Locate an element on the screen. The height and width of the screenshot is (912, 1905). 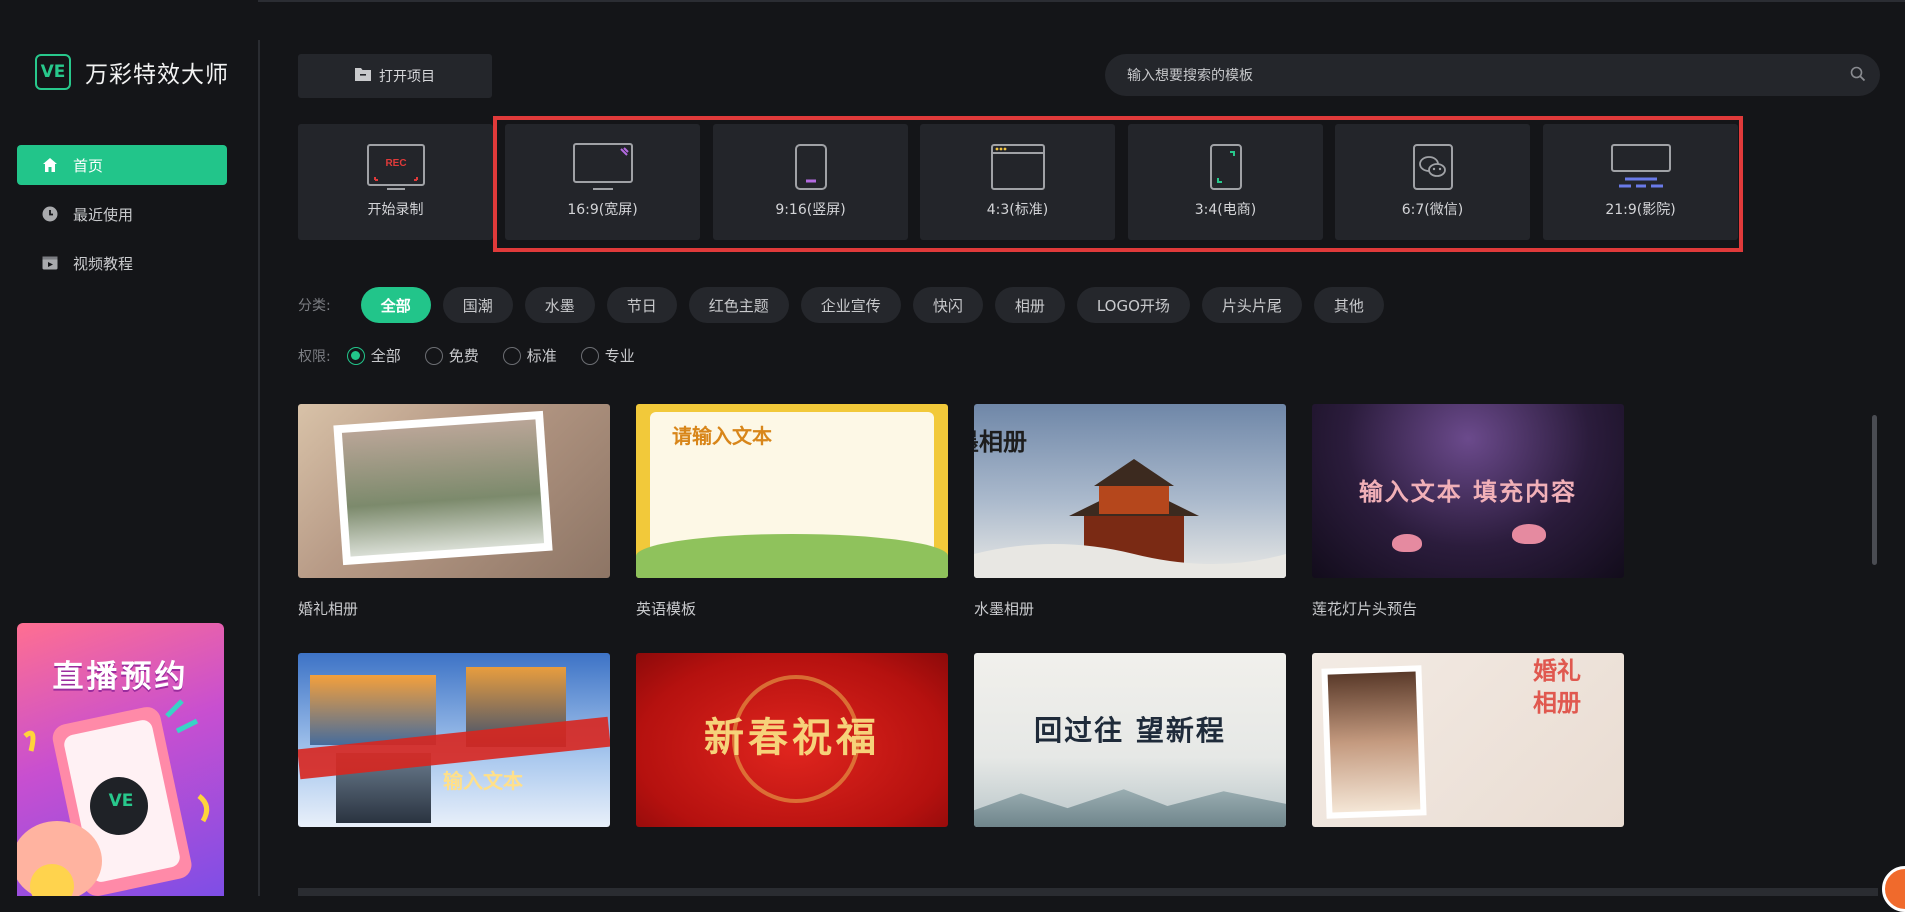
folder-icon is located at coordinates (363, 76).